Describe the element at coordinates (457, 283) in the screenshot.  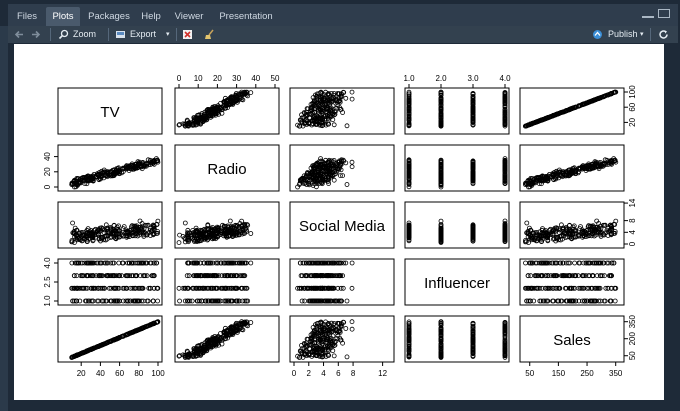
I see `variable-label: Influencer` at that location.